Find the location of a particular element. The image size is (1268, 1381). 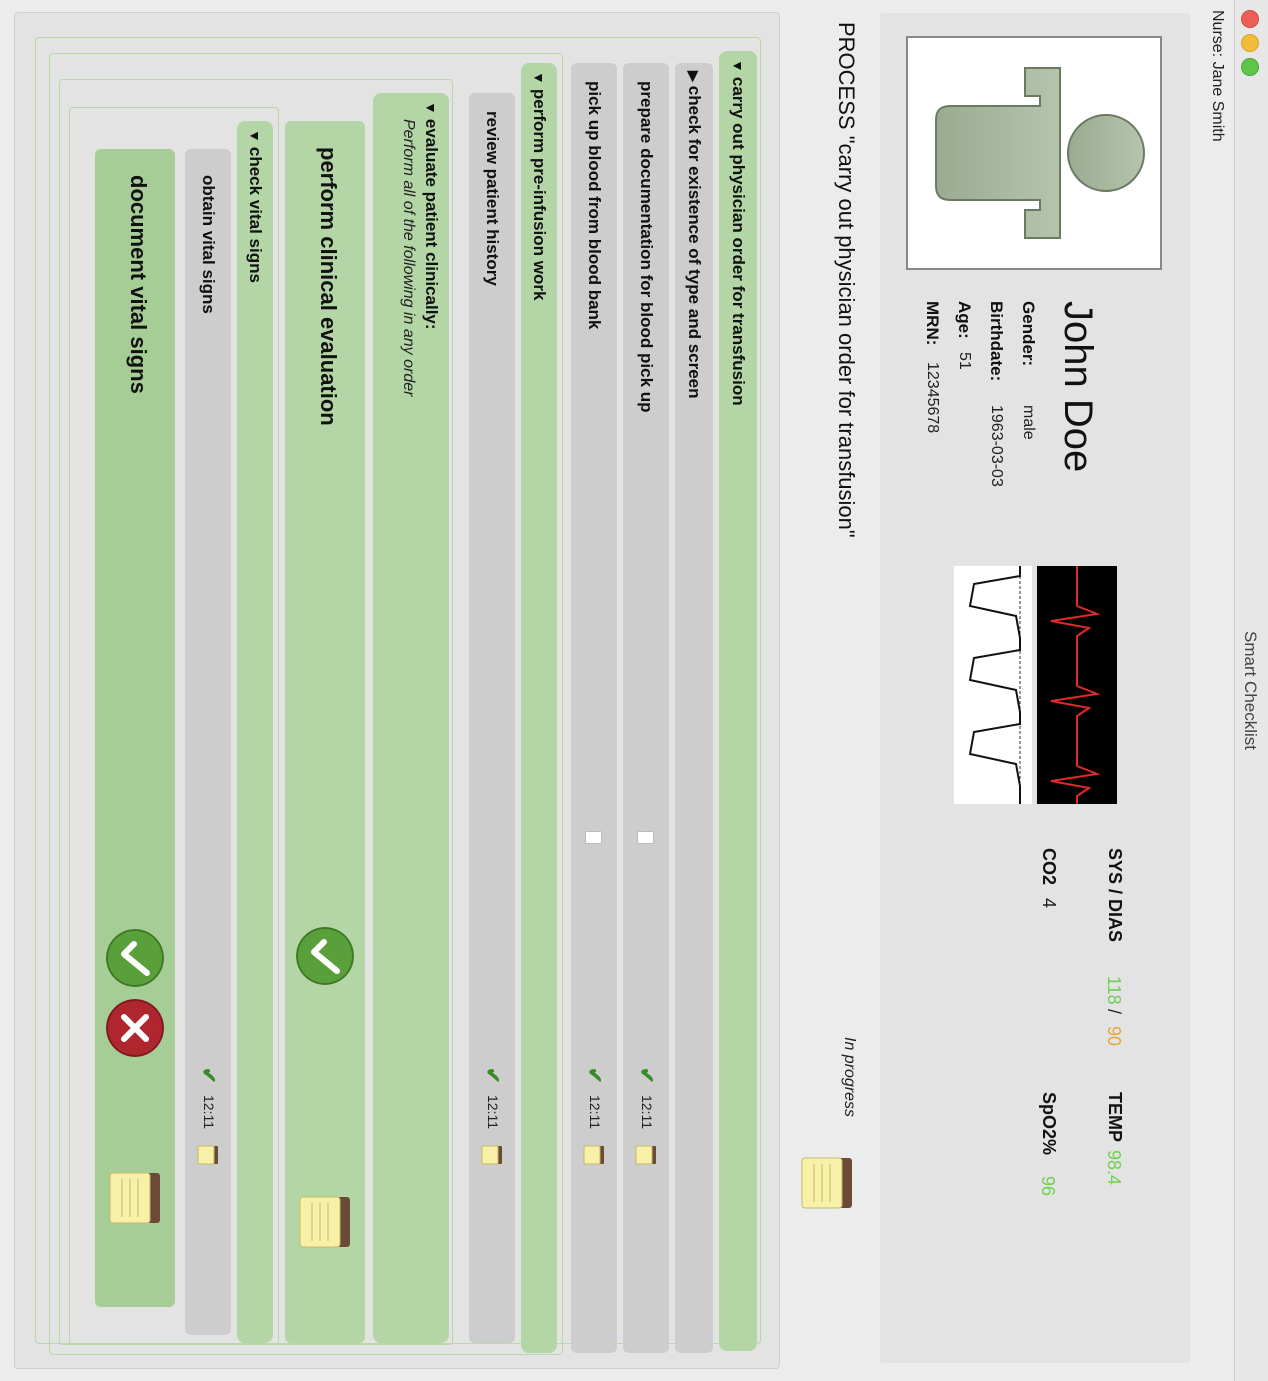

step-clinical-evaluation: perform clinical evaluation is located at coordinates (325, 732).